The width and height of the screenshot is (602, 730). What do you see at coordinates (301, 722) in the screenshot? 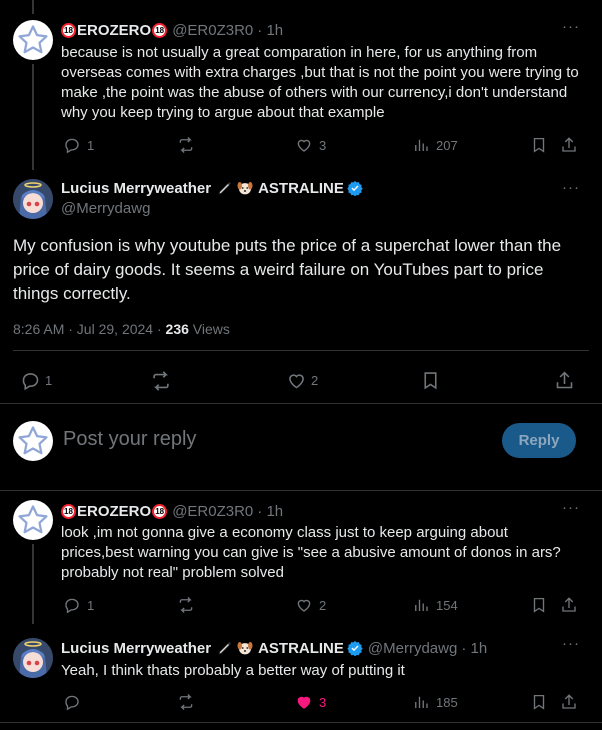
I see `divider` at bounding box center [301, 722].